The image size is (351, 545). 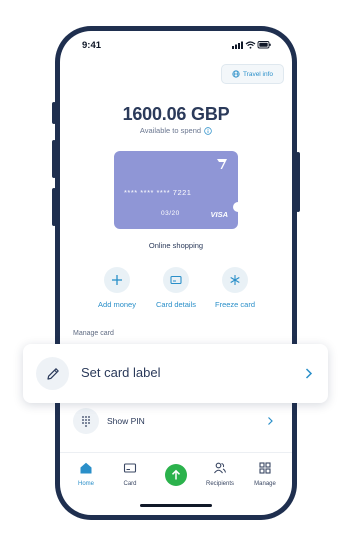 I want to click on send-money-button, so click(x=176, y=475).